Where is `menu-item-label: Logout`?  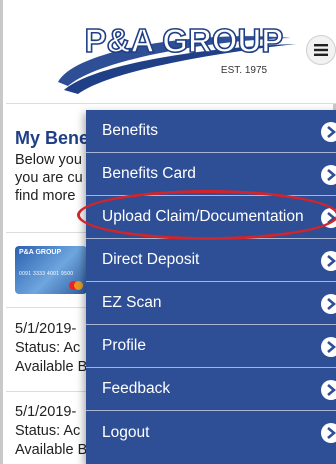 menu-item-label: Logout is located at coordinates (126, 432).